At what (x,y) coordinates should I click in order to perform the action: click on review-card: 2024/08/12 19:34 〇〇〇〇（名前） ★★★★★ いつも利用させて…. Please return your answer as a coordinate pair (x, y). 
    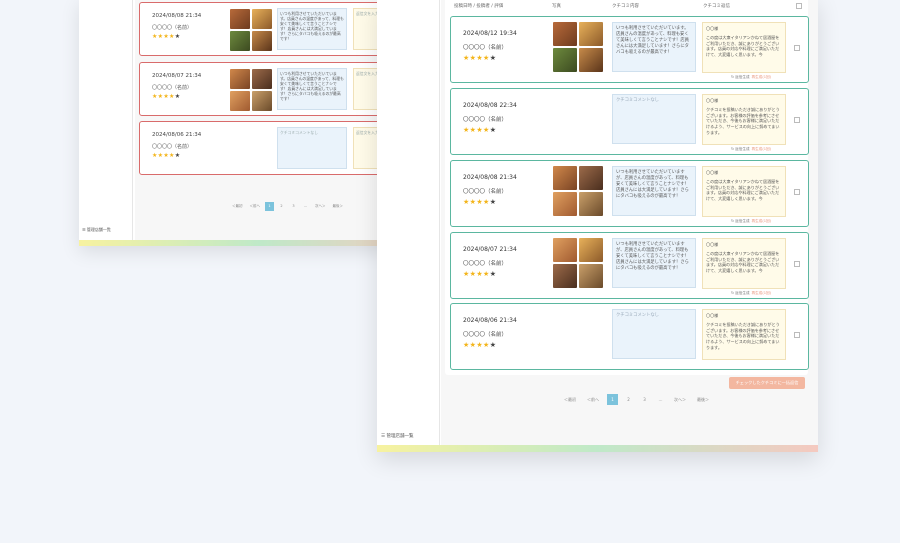
    Looking at the image, I should click on (629, 49).